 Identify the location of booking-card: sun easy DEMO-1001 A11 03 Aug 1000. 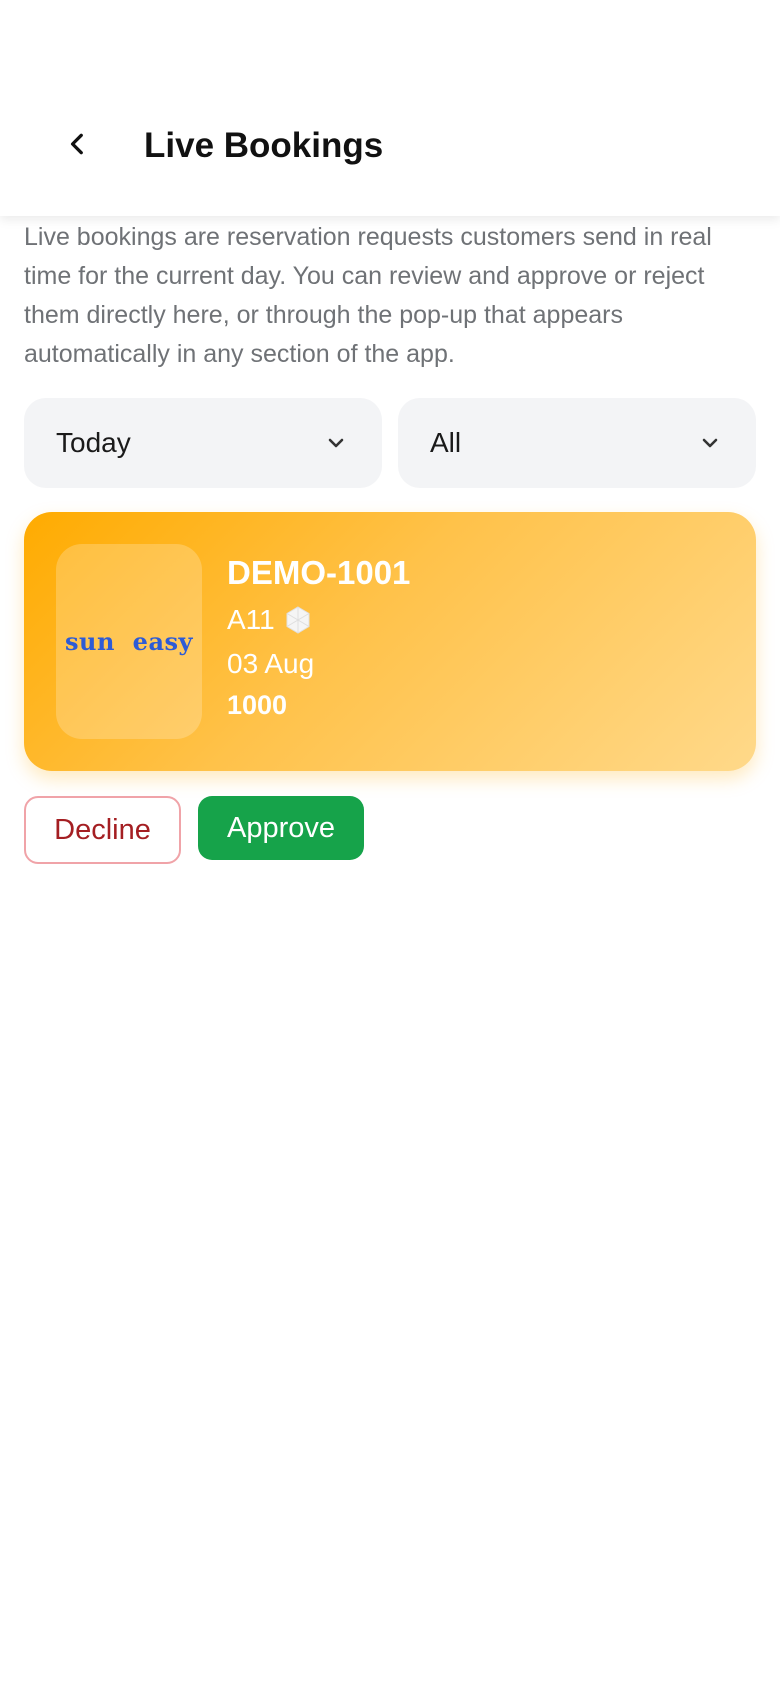
(390, 641).